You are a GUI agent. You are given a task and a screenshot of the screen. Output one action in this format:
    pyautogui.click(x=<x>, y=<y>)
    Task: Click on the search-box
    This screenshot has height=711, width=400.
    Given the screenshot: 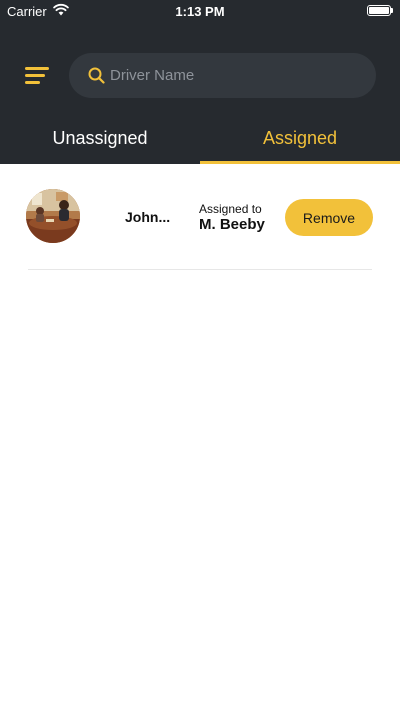 What is the action you would take?
    pyautogui.click(x=222, y=75)
    